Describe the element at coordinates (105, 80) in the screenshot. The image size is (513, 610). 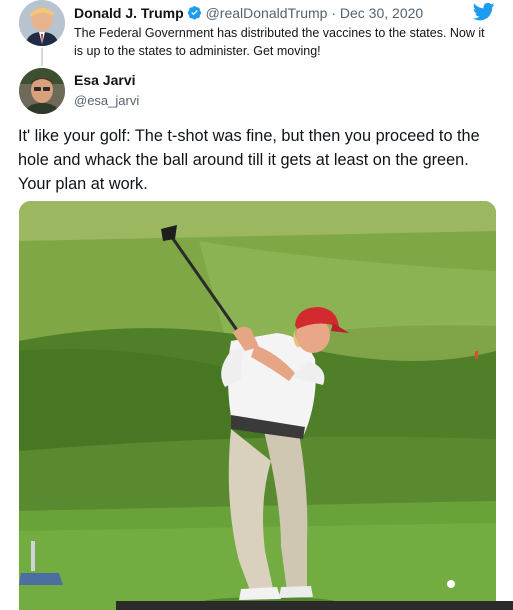
I see `reply-author-name: Esa Jarvi` at that location.